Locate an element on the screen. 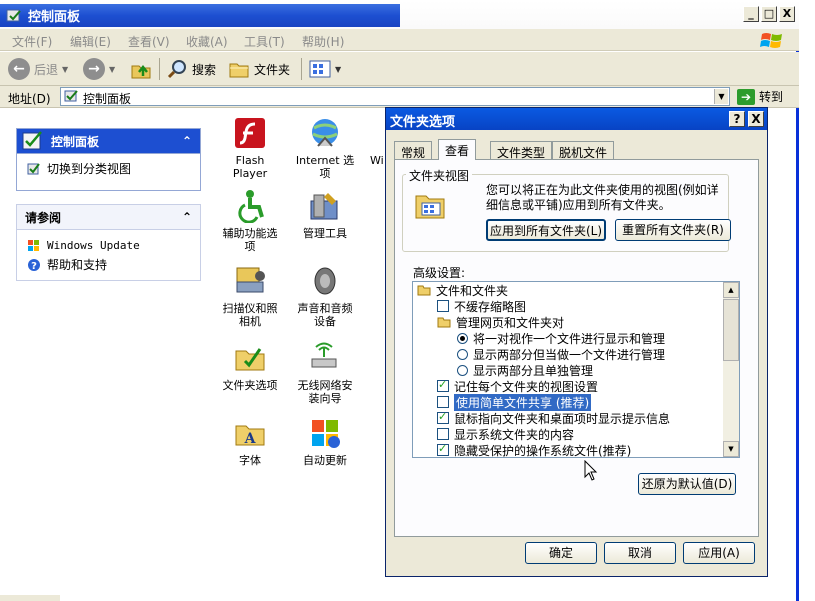 The height and width of the screenshot is (601, 815). applet-internet-options: Internet 选 项 is located at coordinates (325, 148).